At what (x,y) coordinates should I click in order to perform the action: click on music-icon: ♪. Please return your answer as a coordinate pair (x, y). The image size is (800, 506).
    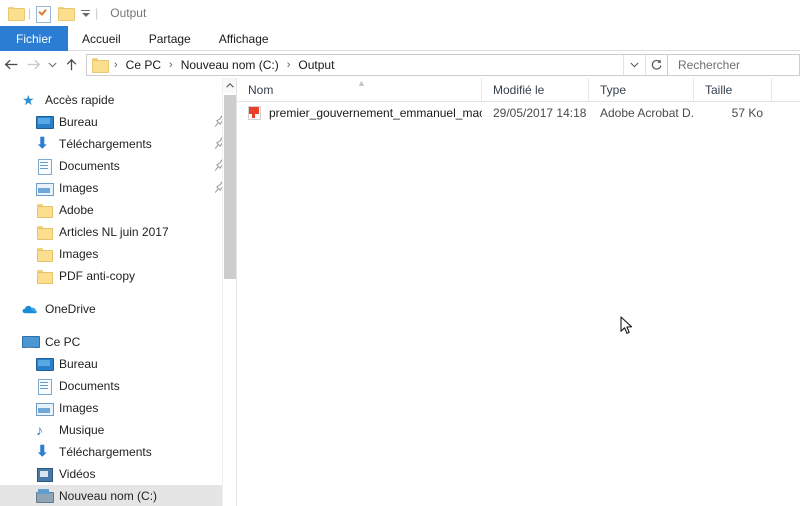
    Looking at the image, I should click on (39, 430).